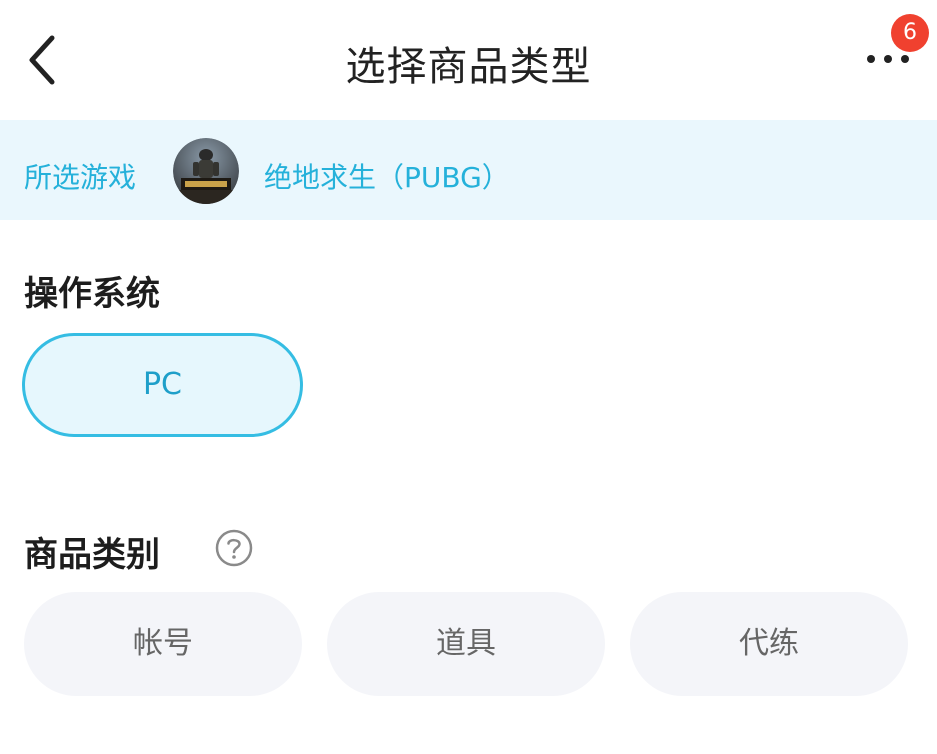  I want to click on game-avatar, so click(206, 171).